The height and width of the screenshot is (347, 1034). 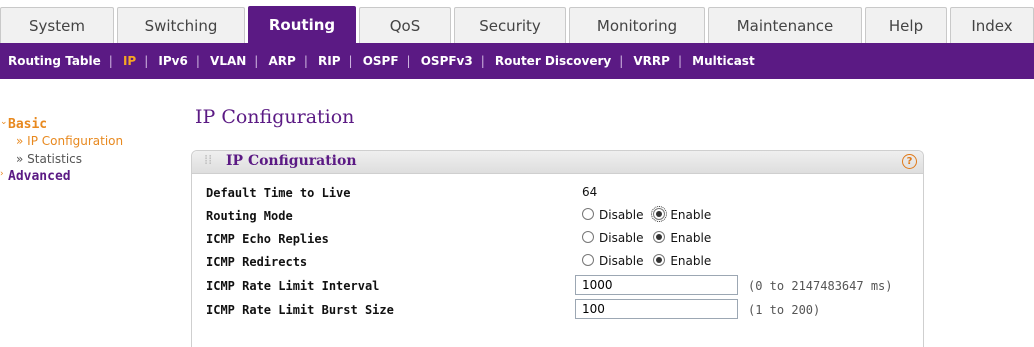 I want to click on tab-switching: Switching, so click(x=181, y=25).